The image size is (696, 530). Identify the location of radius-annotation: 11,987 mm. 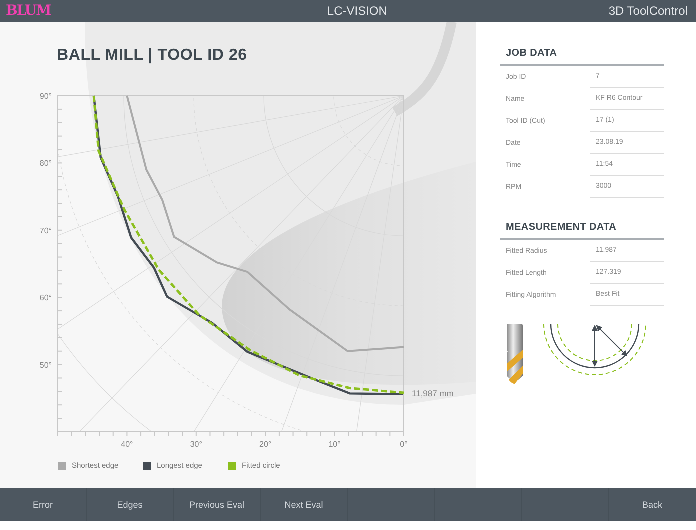
(433, 393).